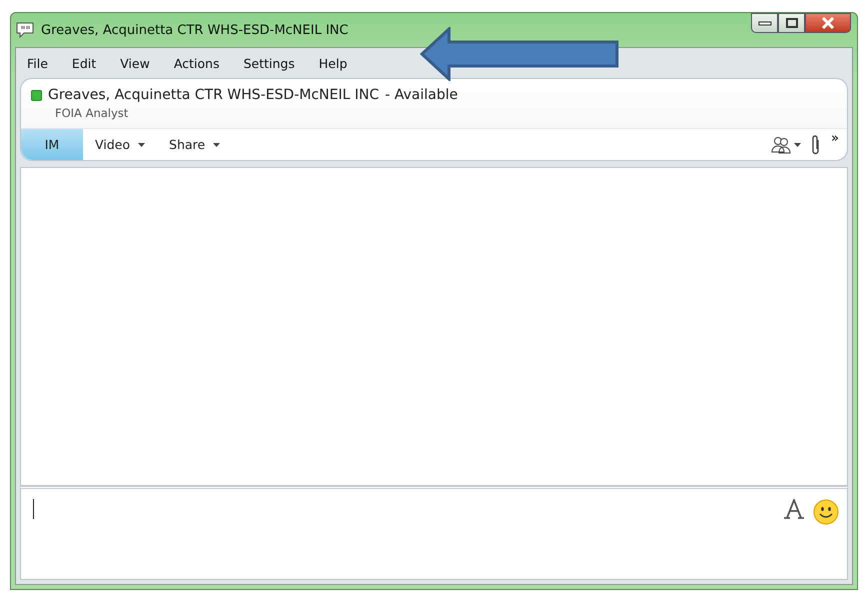 The width and height of the screenshot is (863, 595). I want to click on contact-status: - Available, so click(421, 95).